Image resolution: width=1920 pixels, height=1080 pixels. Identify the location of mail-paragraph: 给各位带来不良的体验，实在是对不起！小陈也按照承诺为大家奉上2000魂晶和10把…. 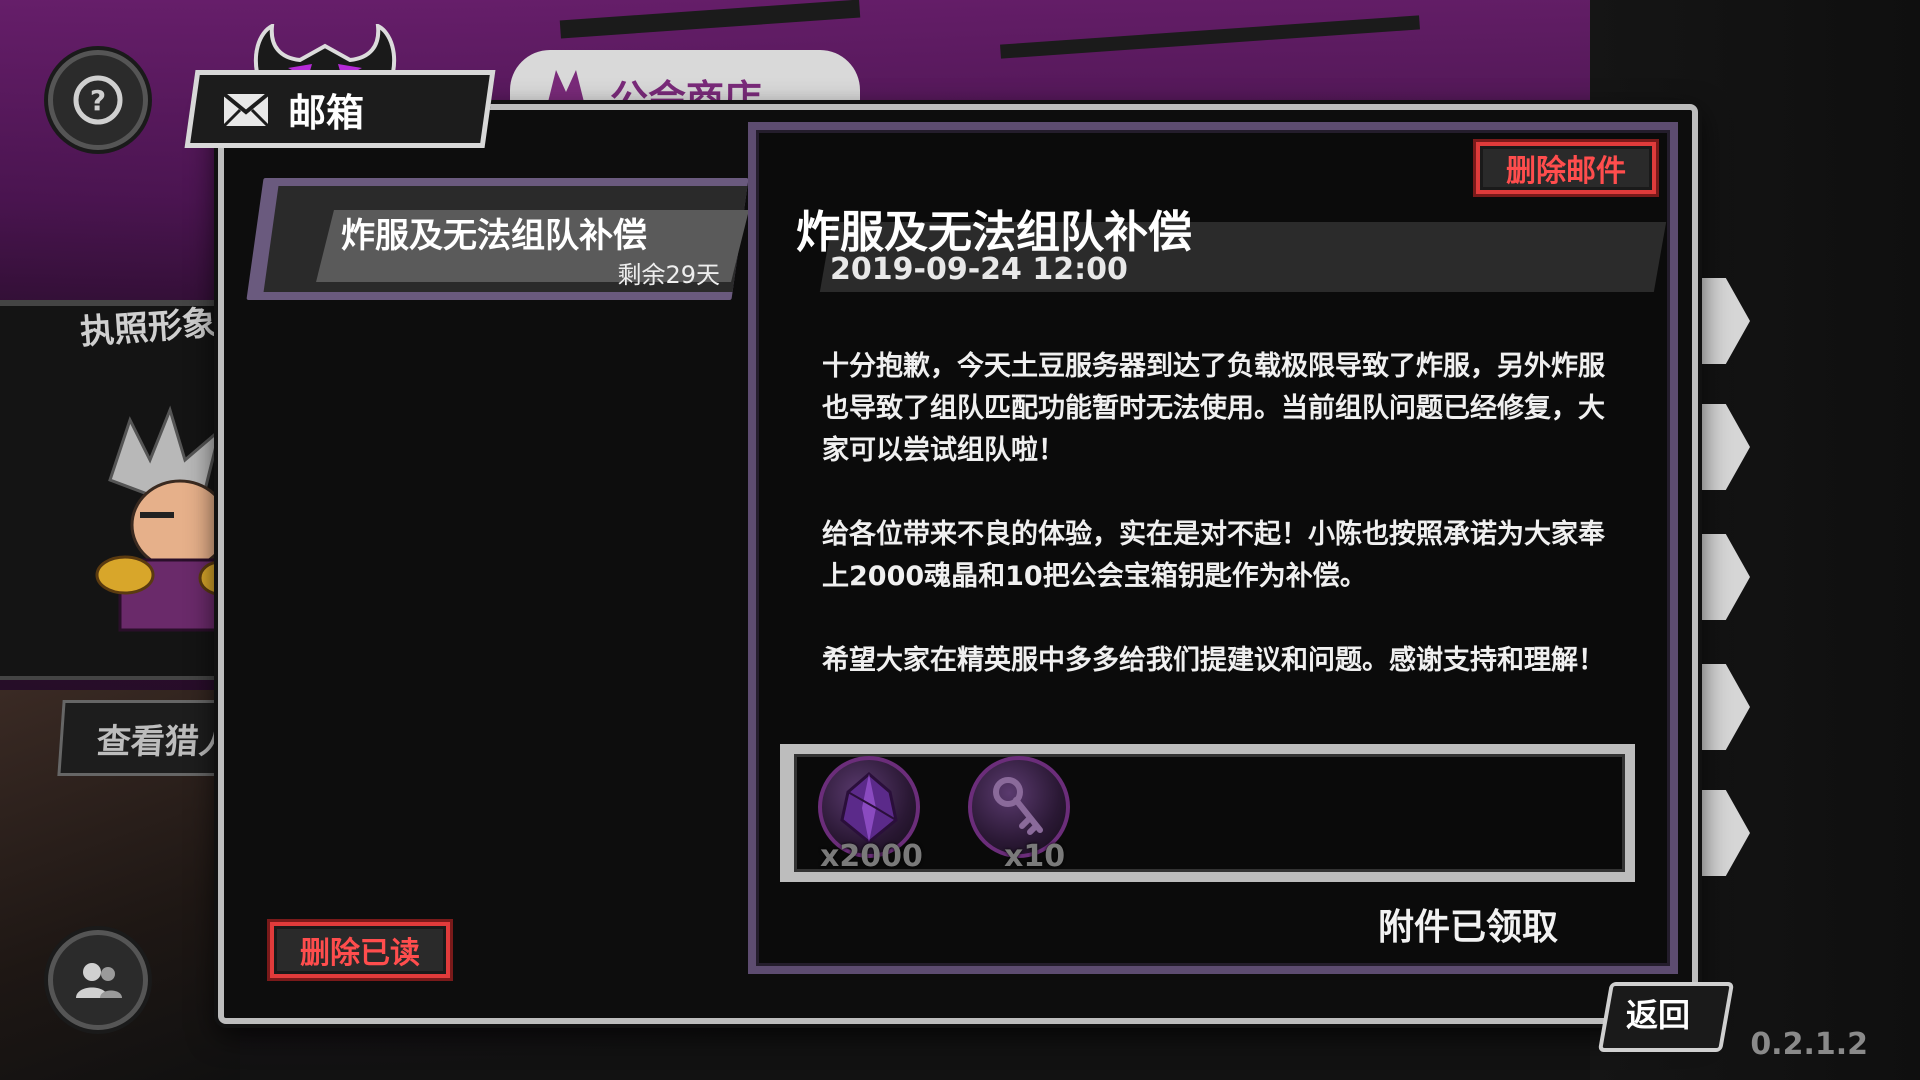
(1213, 555).